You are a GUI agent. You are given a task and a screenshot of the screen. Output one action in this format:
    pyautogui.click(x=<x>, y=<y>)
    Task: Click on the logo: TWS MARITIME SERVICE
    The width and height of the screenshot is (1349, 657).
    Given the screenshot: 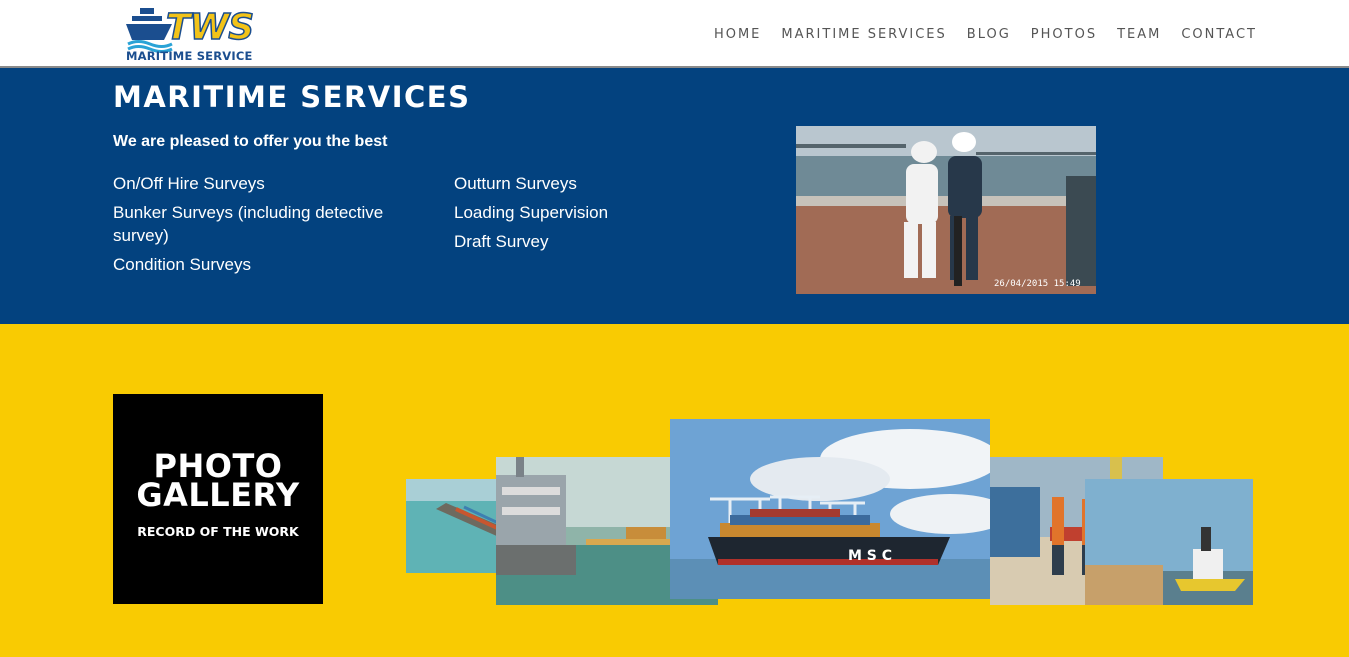 What is the action you would take?
    pyautogui.click(x=196, y=34)
    